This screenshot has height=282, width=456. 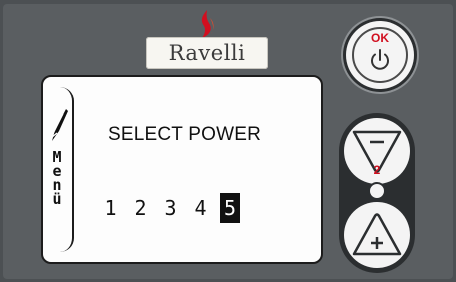 What do you see at coordinates (110, 208) in the screenshot?
I see `power-level-1: 1` at bounding box center [110, 208].